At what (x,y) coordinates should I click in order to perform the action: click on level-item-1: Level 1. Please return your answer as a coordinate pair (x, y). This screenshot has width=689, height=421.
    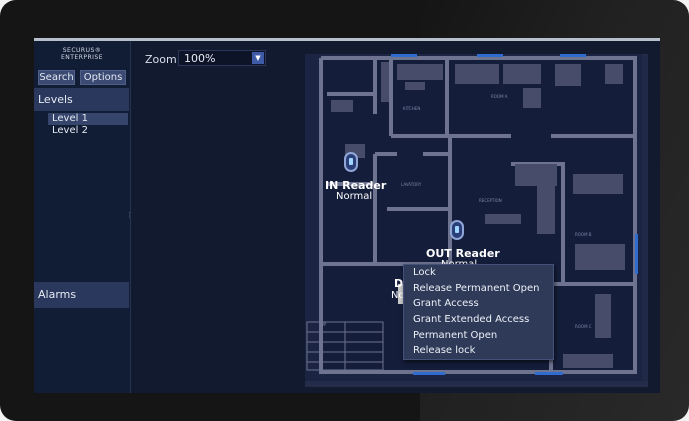
    Looking at the image, I should click on (88, 119).